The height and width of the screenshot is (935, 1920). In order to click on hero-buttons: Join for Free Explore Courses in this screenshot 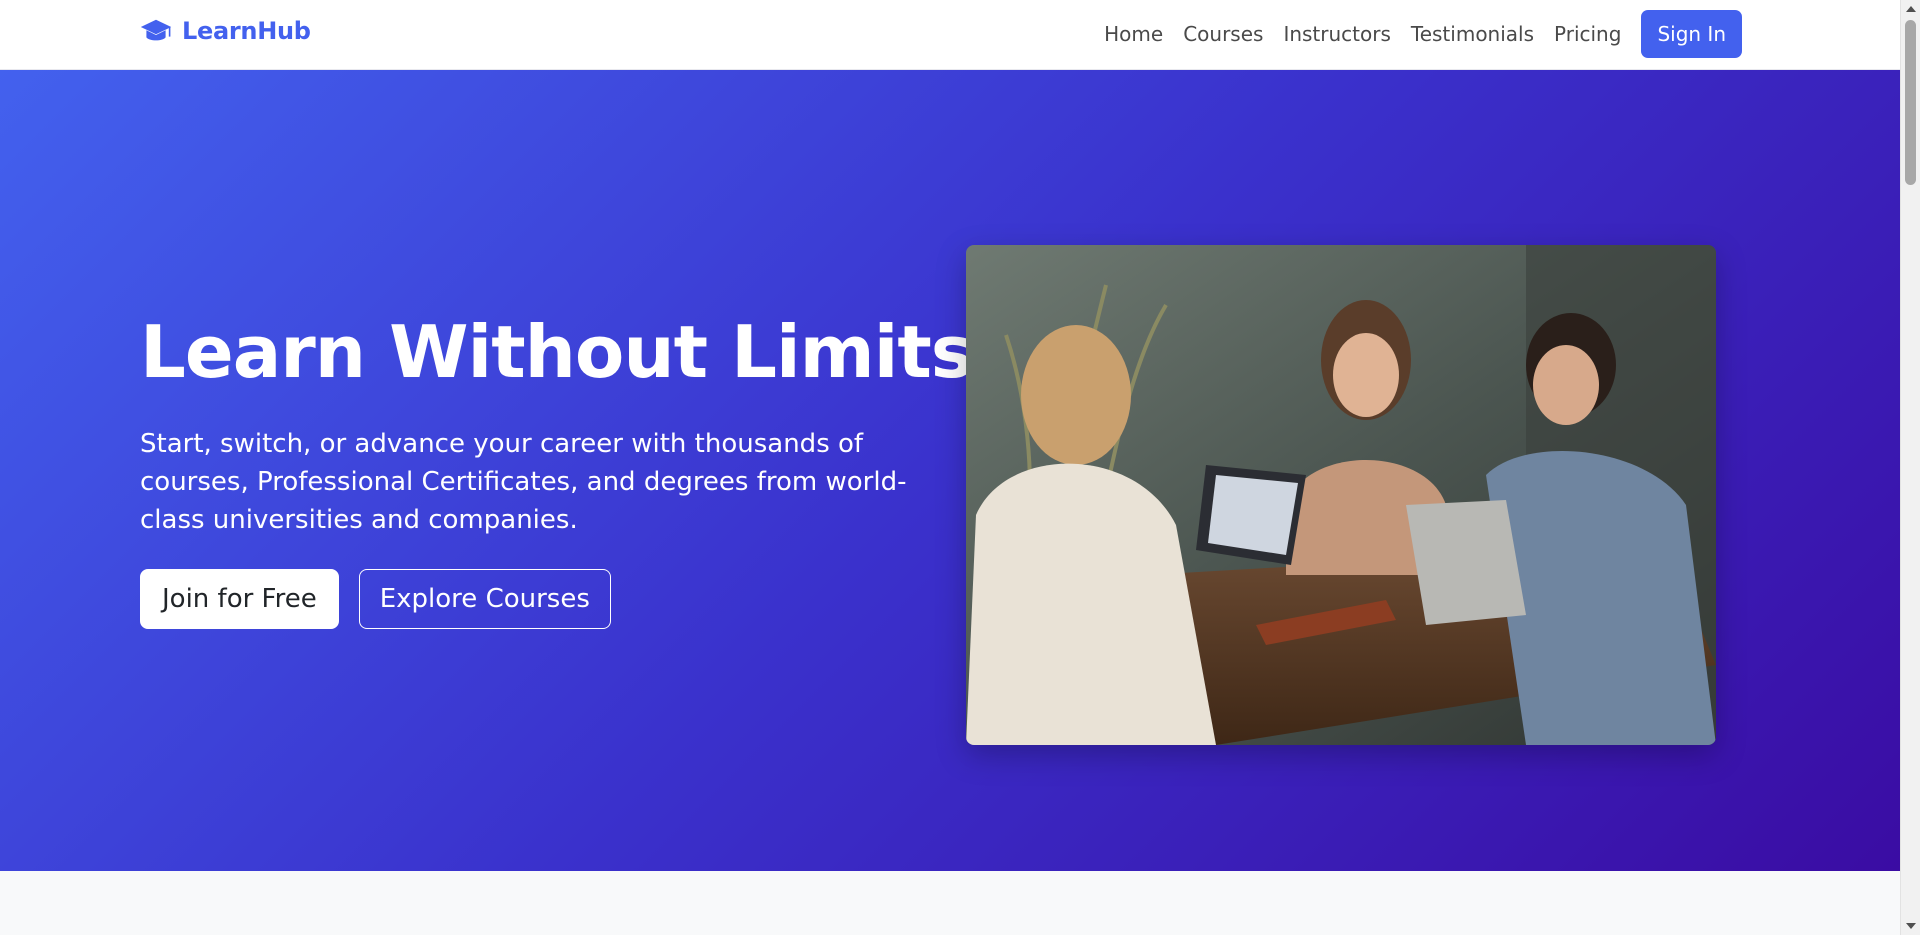, I will do `click(375, 599)`.